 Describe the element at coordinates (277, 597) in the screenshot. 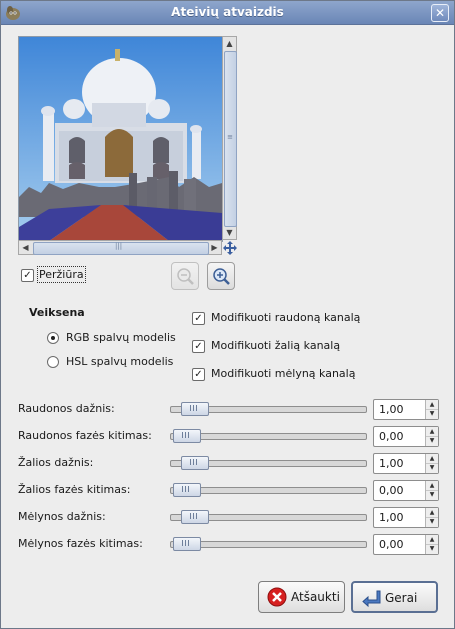

I see `cancel-icon` at that location.